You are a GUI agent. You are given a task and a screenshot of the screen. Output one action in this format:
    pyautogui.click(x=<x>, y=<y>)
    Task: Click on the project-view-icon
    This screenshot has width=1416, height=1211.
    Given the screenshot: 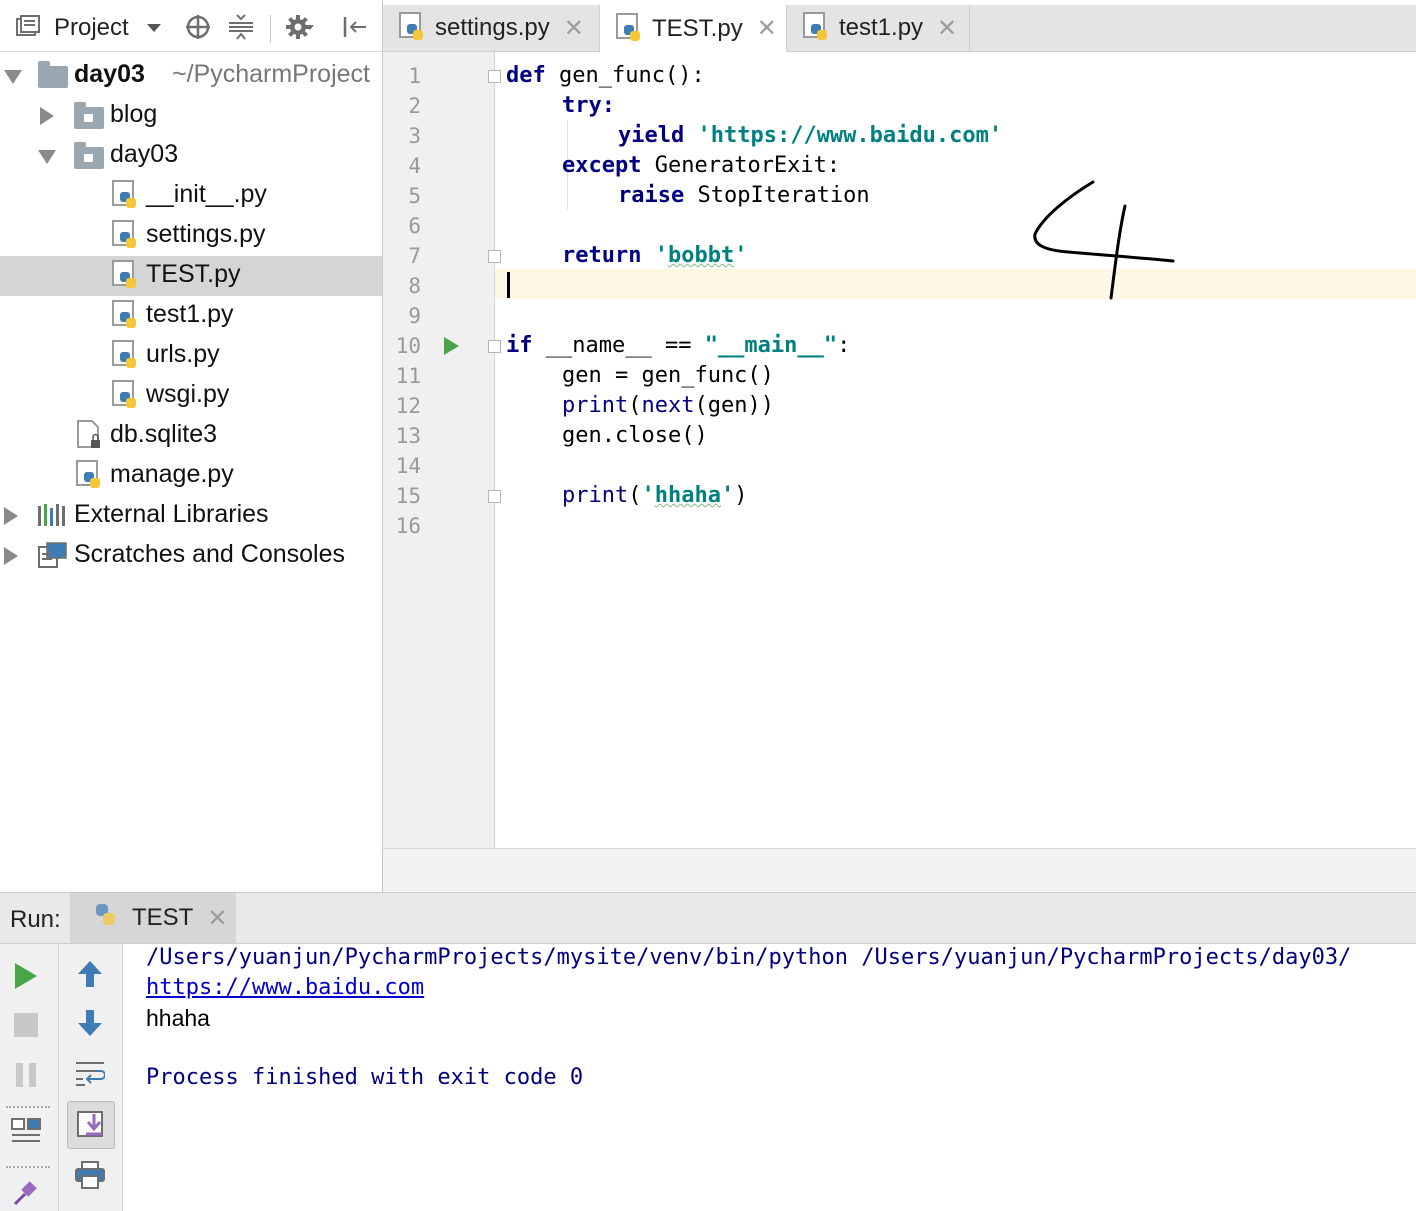 What is the action you would take?
    pyautogui.click(x=28, y=27)
    